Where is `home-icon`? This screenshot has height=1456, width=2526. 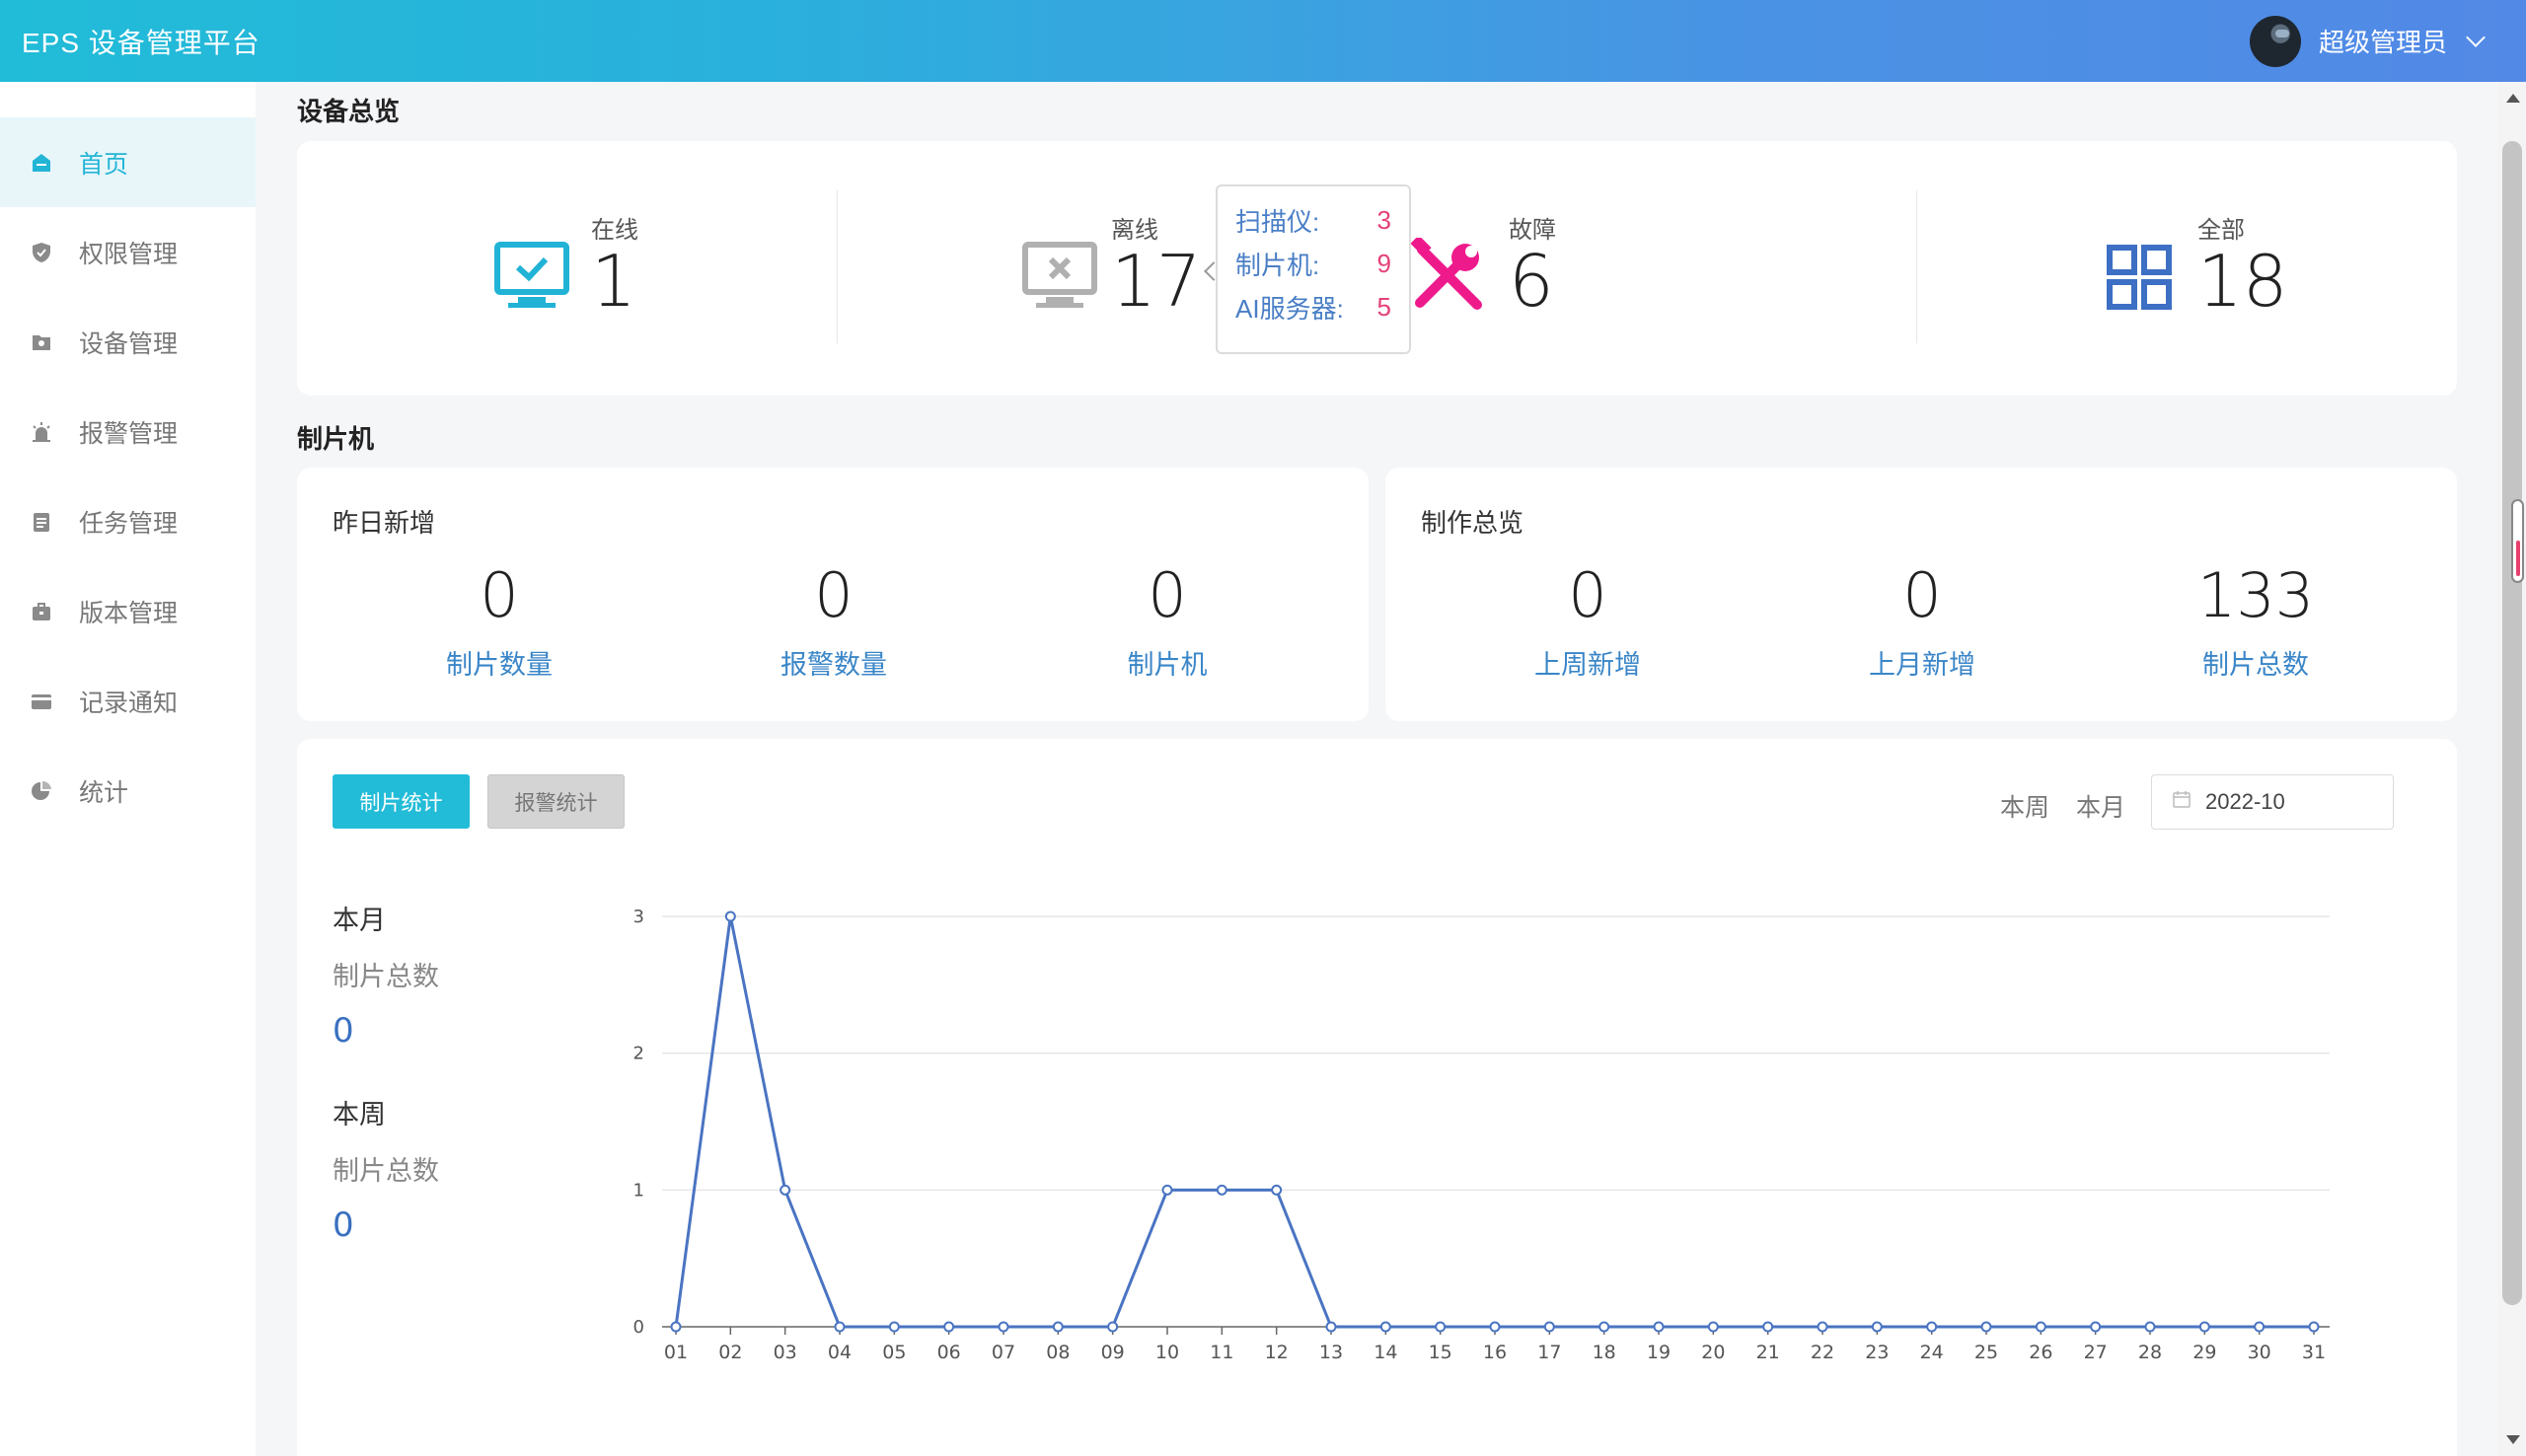 home-icon is located at coordinates (41, 163).